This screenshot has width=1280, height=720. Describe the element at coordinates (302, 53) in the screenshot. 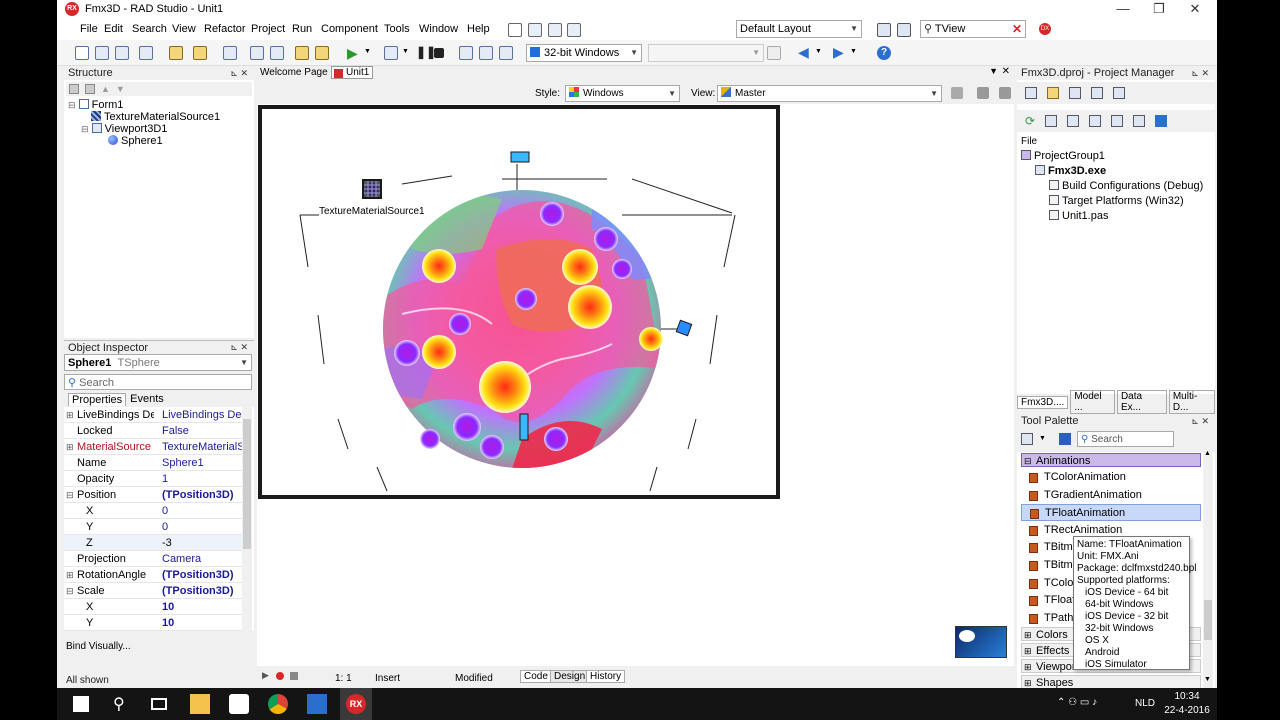

I see `open-folder-icon` at that location.